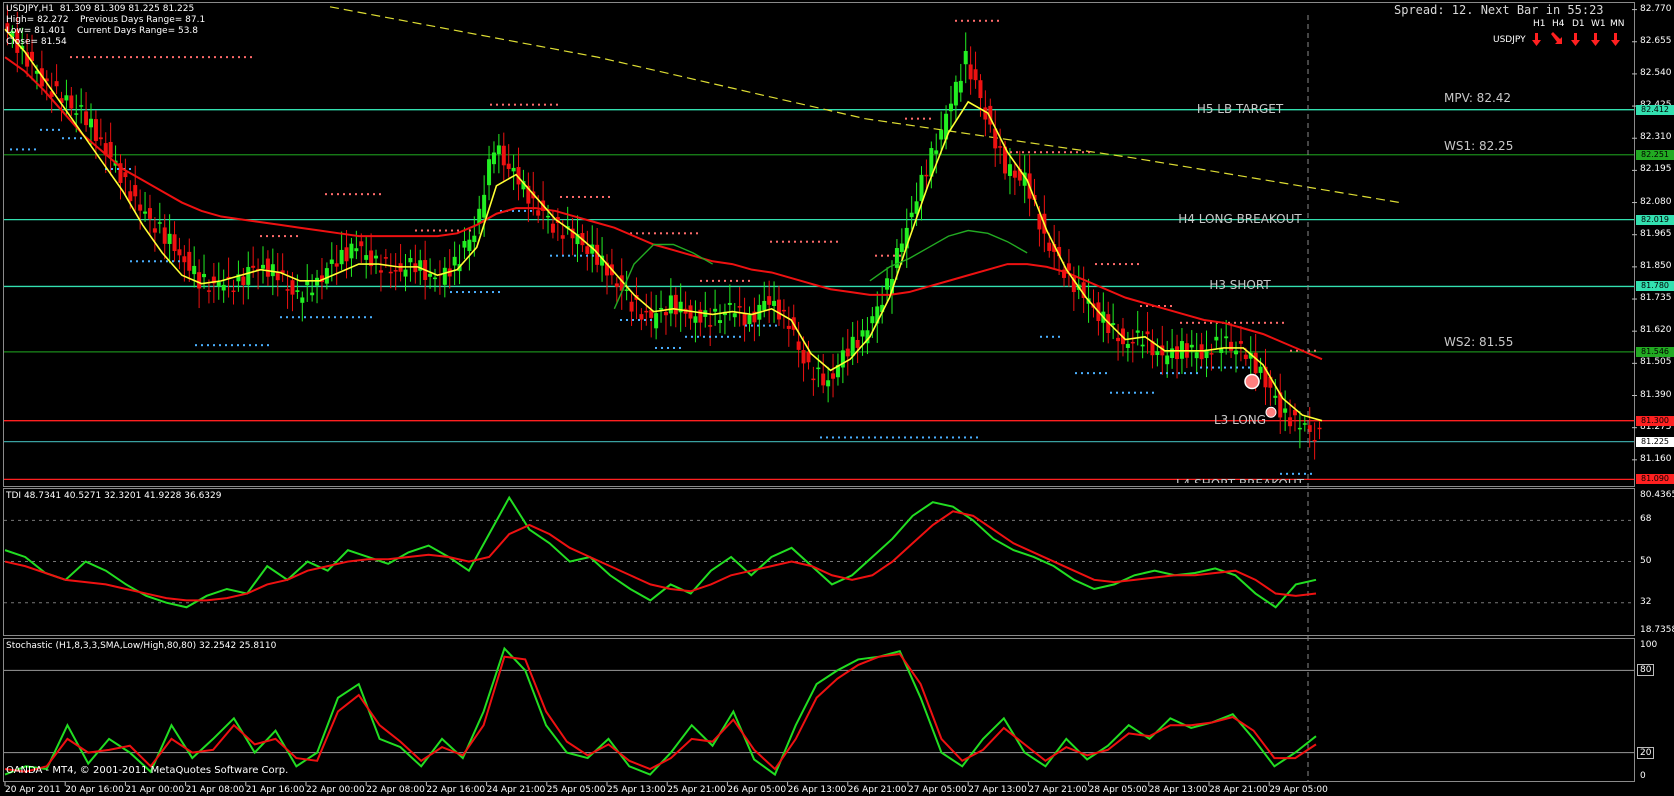 The image size is (1674, 796). Describe the element at coordinates (456, 790) in the screenshot. I see `date-axis-label: 22 Apr 16:00` at that location.